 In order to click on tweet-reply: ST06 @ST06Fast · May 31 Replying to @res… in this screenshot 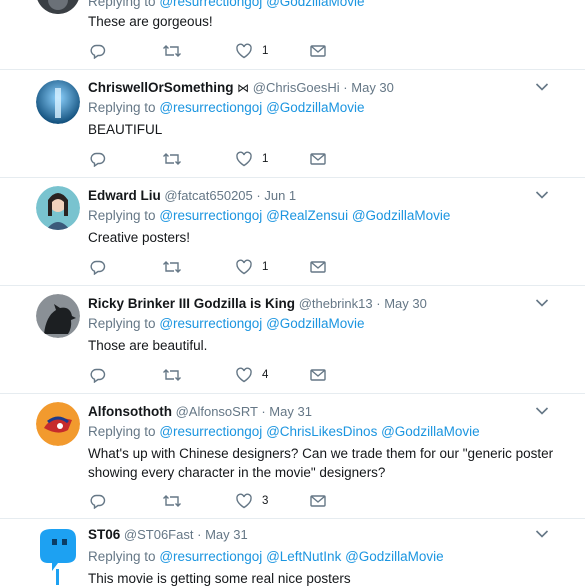, I will do `click(292, 552)`.